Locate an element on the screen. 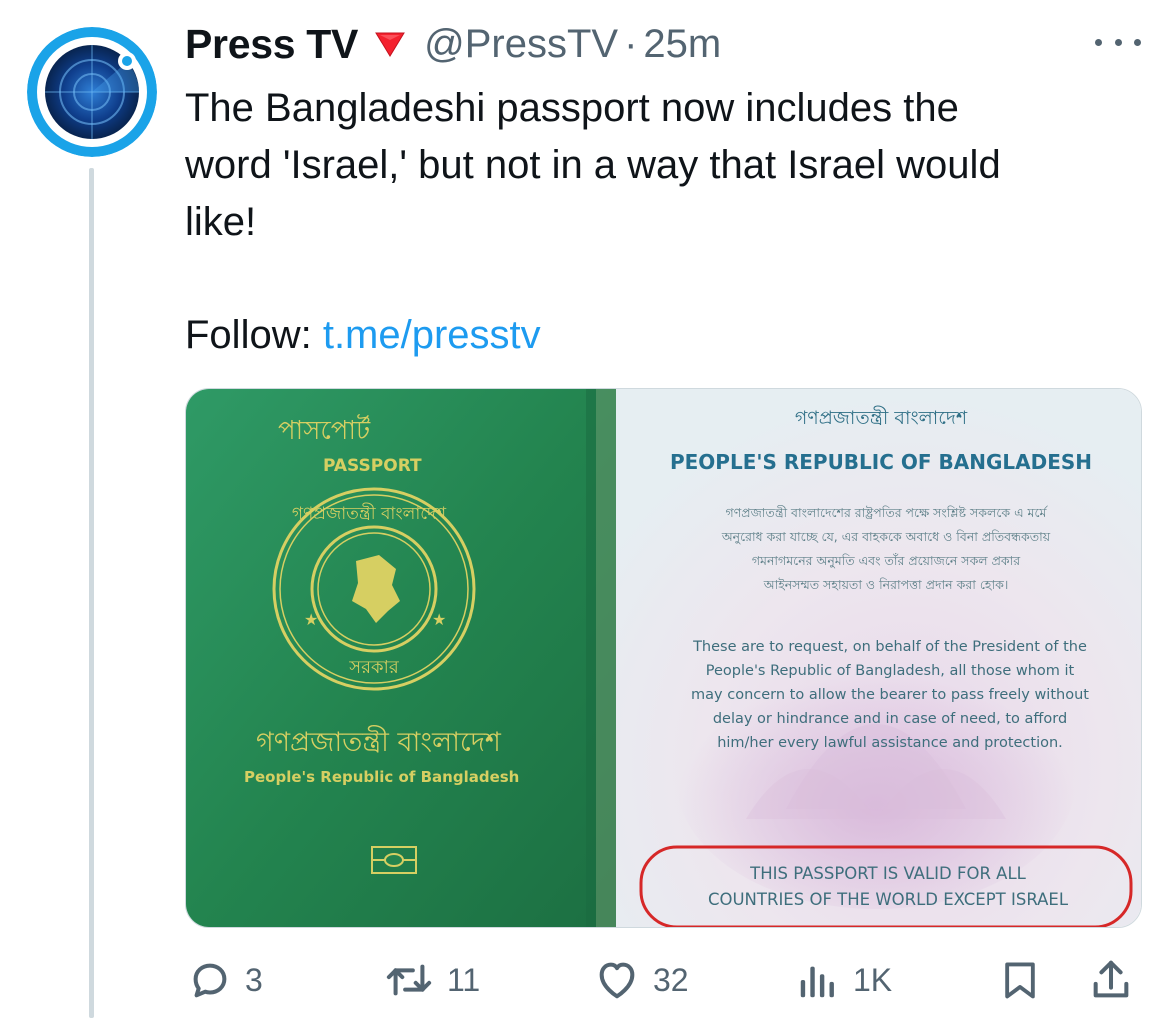 This screenshot has width=1170, height=1018. tweet-text-line: like! is located at coordinates (221, 222).